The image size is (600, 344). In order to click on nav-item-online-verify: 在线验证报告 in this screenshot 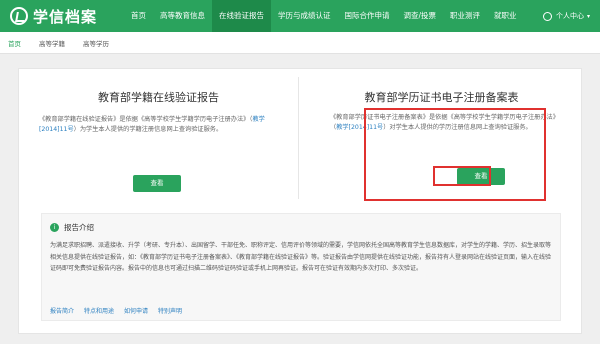, I will do `click(241, 16)`.